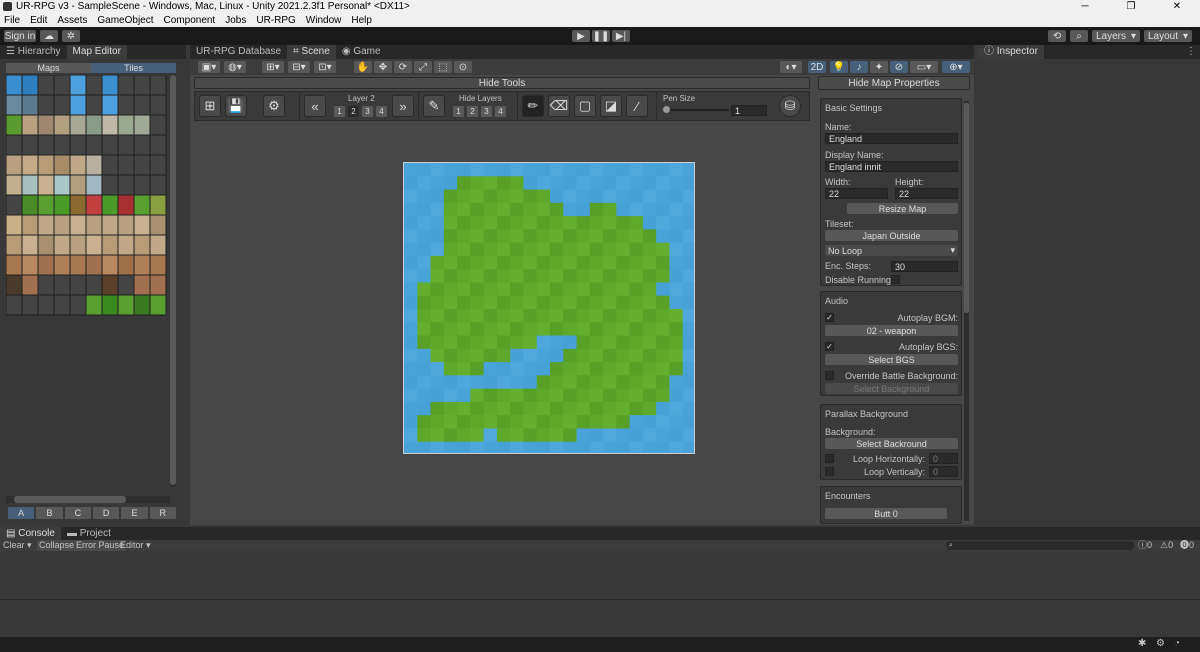 This screenshot has height=652, width=1200. What do you see at coordinates (486, 111) in the screenshot?
I see `hide-layer-button-3: 3` at bounding box center [486, 111].